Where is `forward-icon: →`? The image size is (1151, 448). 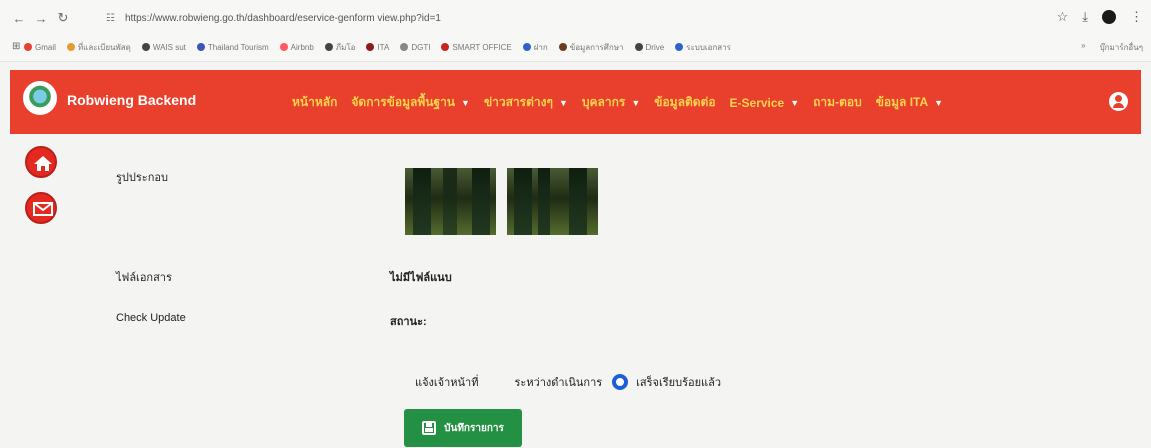 forward-icon: → is located at coordinates (41, 18).